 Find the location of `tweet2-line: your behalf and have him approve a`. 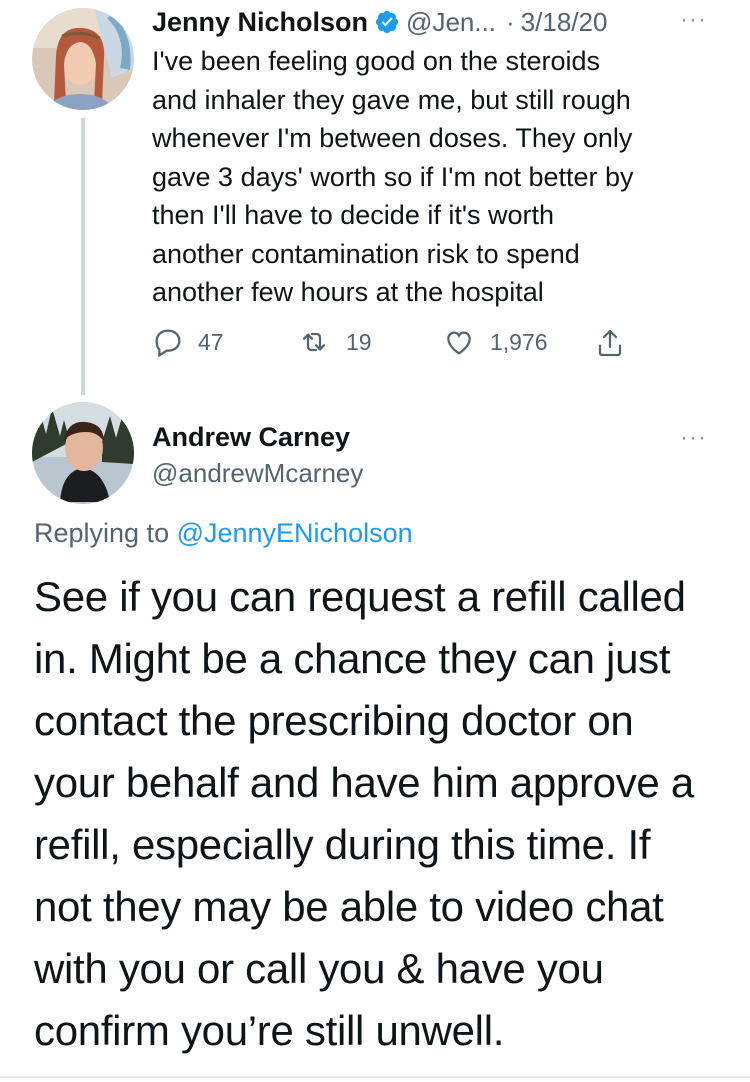

tweet2-line: your behalf and have him approve a is located at coordinates (364, 782).